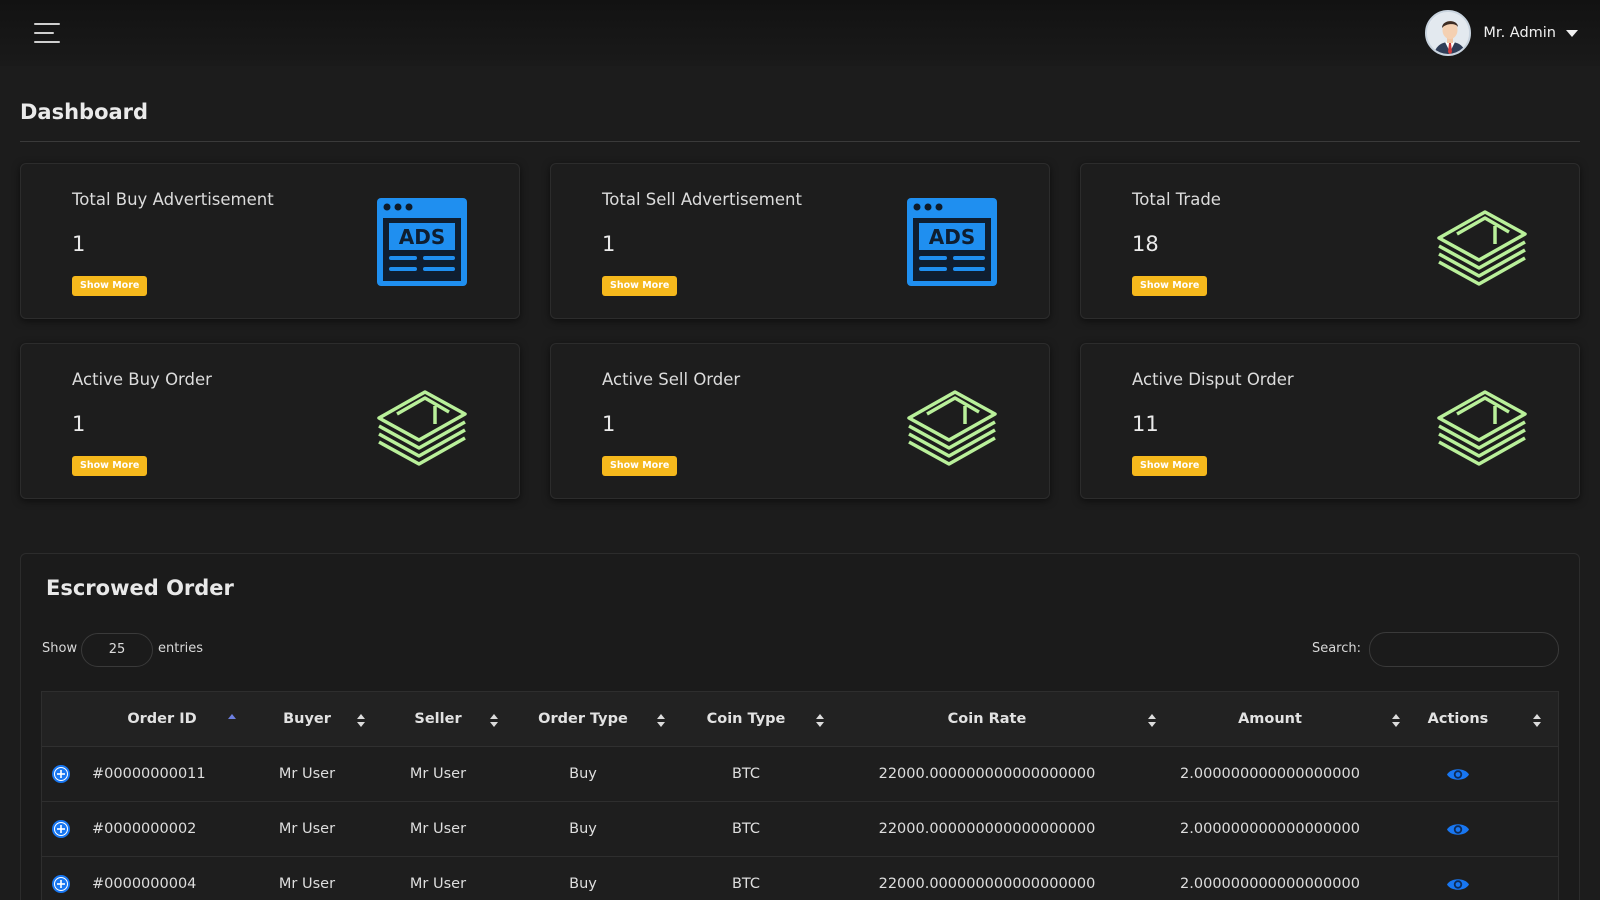 This screenshot has width=1600, height=900. What do you see at coordinates (117, 650) in the screenshot?
I see `entries-length-select: 25` at bounding box center [117, 650].